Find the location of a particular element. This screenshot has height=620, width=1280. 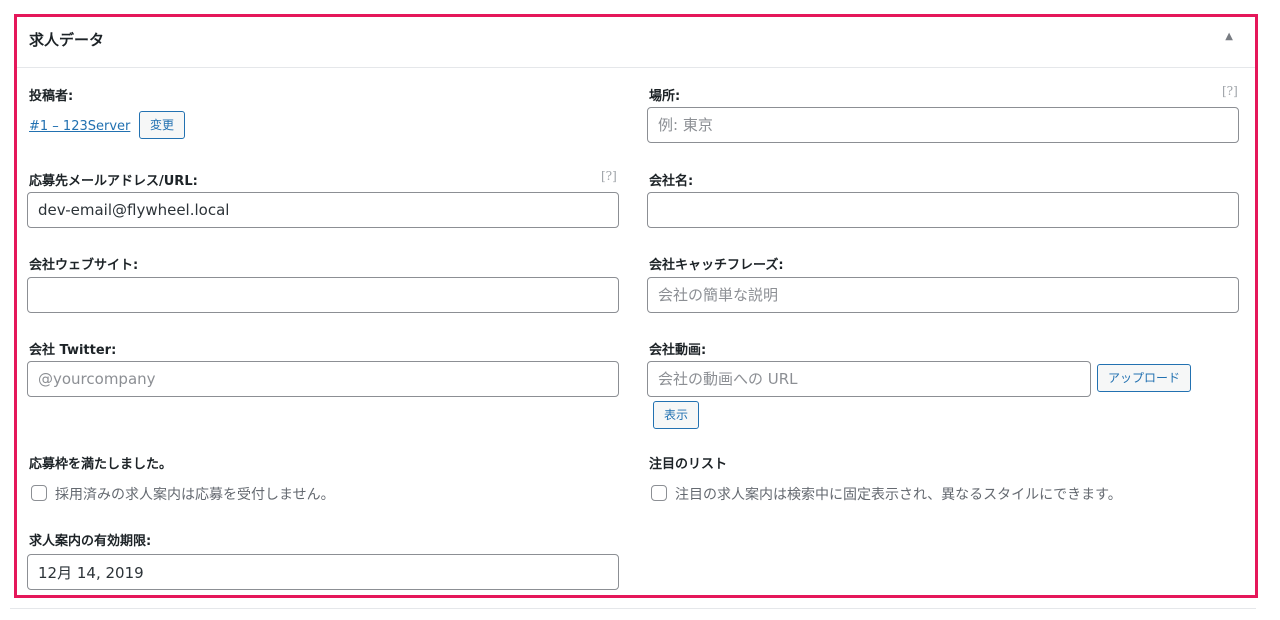

company-video-label: 会社動画: is located at coordinates (678, 350).